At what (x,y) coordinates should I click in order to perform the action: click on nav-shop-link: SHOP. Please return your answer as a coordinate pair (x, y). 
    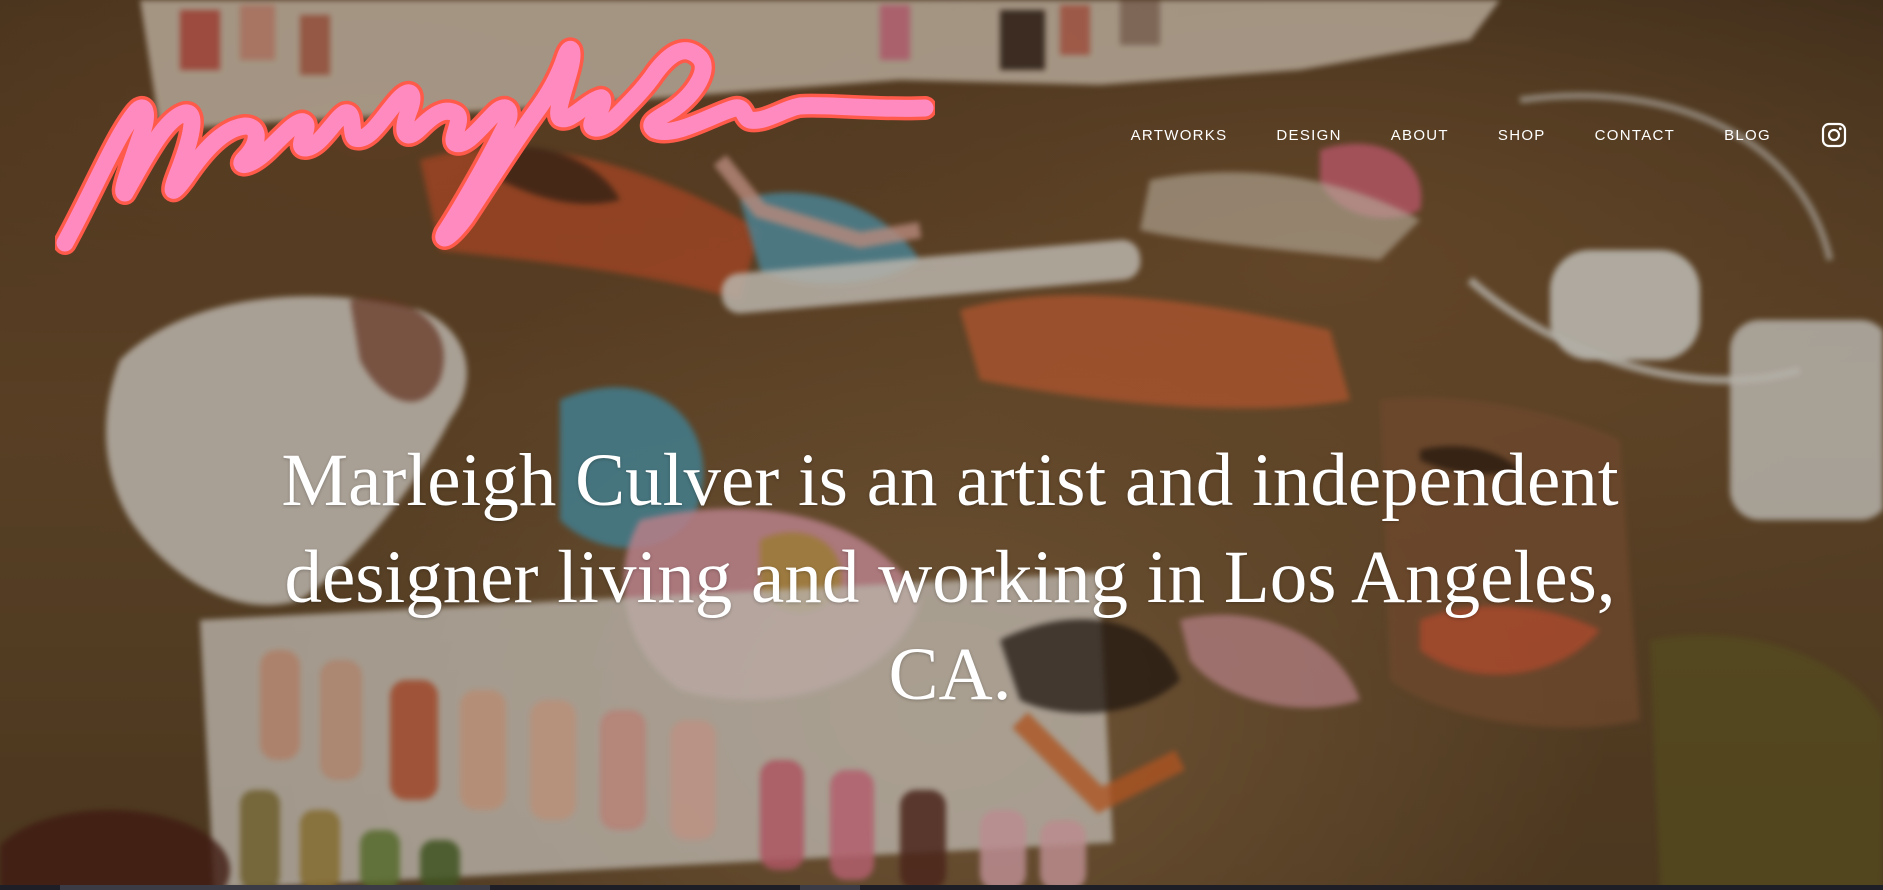
    Looking at the image, I should click on (1522, 135).